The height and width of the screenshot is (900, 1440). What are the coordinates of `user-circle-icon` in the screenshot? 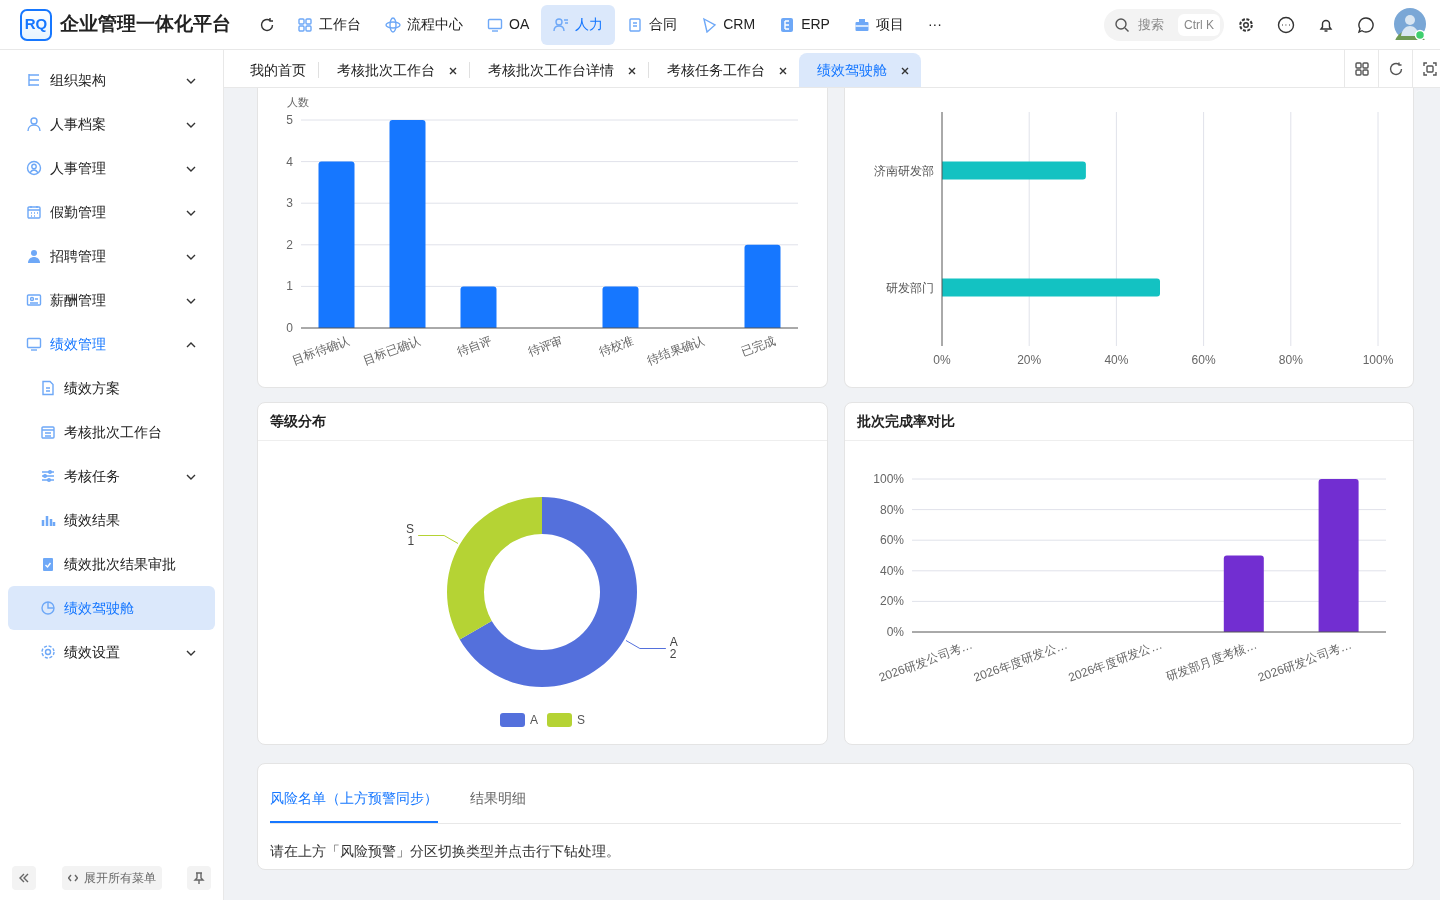 It's located at (34, 168).